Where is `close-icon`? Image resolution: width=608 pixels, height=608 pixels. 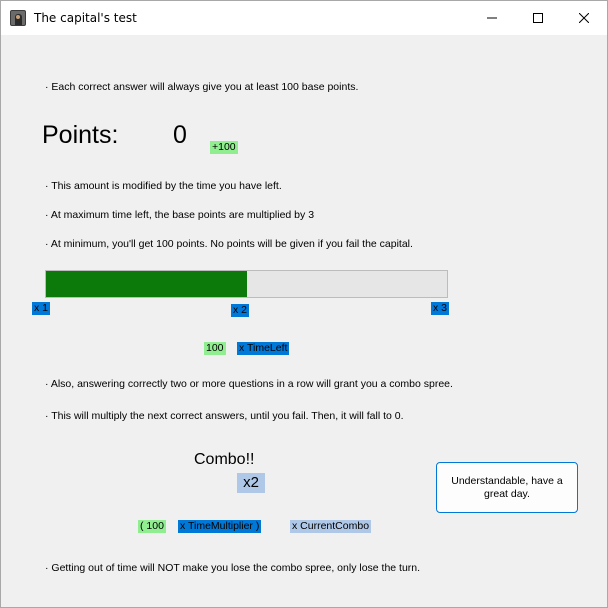 close-icon is located at coordinates (584, 18).